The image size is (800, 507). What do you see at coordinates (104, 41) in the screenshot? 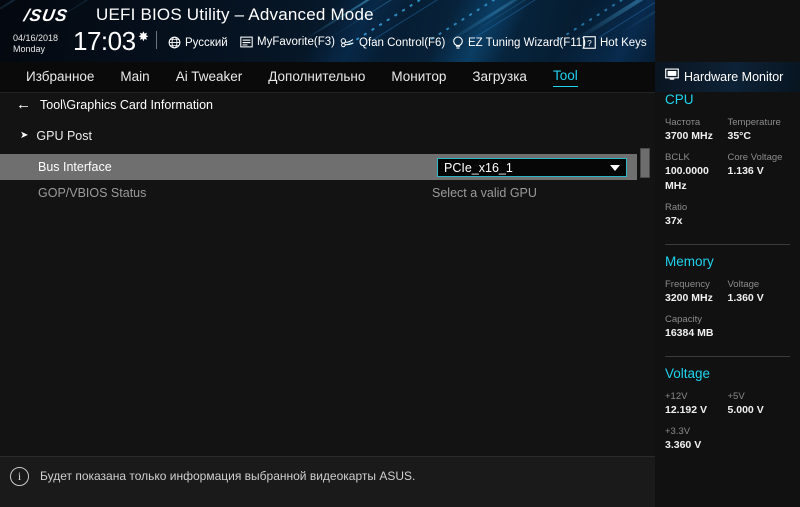
I see `system-clock: 17:03` at bounding box center [104, 41].